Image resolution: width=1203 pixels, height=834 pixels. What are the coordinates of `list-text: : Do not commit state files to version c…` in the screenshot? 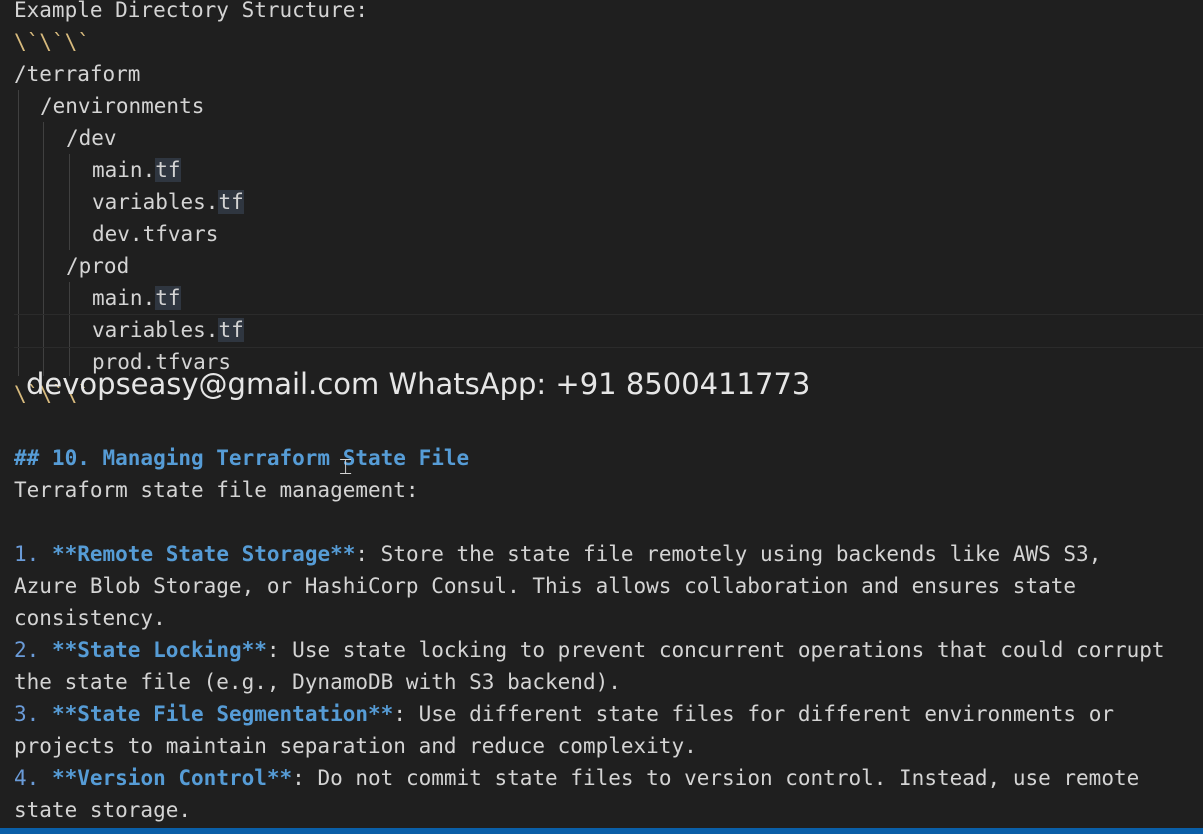 It's located at (716, 778).